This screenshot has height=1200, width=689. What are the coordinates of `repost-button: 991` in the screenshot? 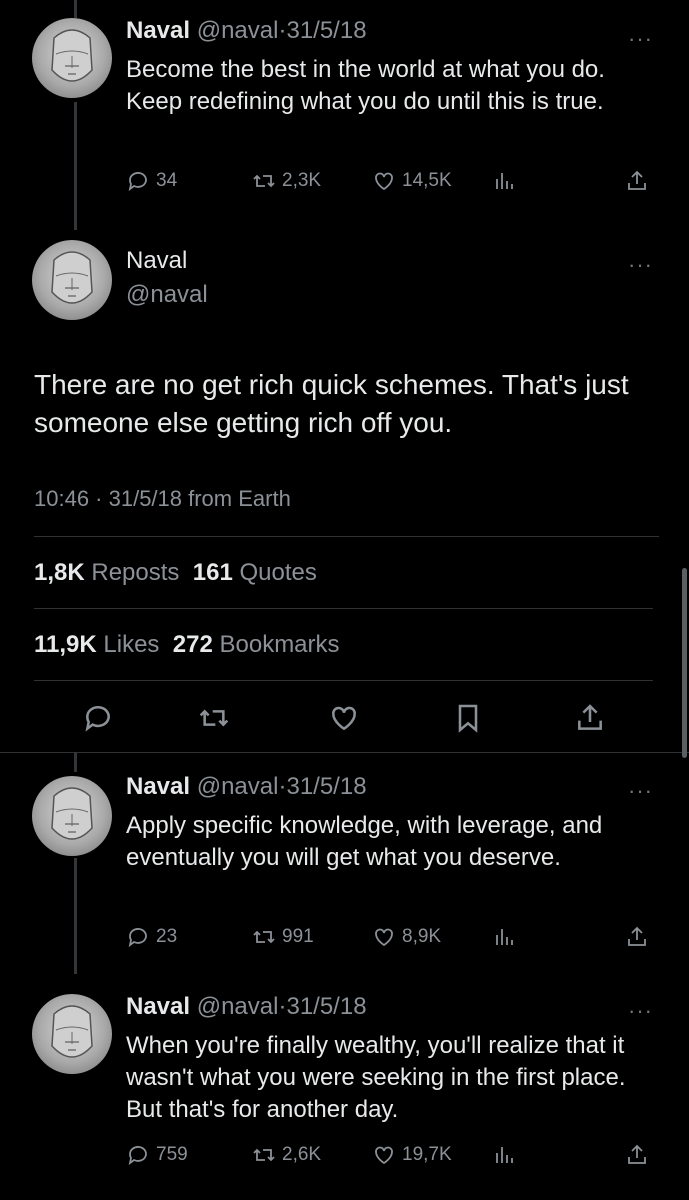 It's located at (283, 937).